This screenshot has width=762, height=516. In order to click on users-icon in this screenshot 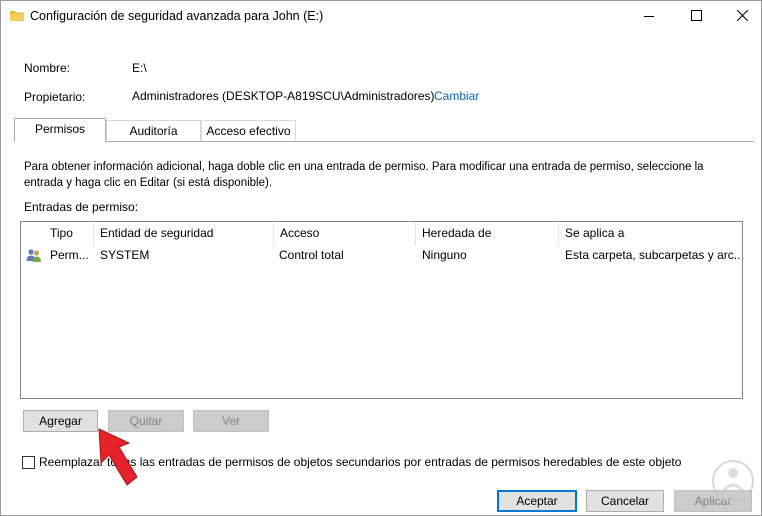, I will do `click(34, 257)`.